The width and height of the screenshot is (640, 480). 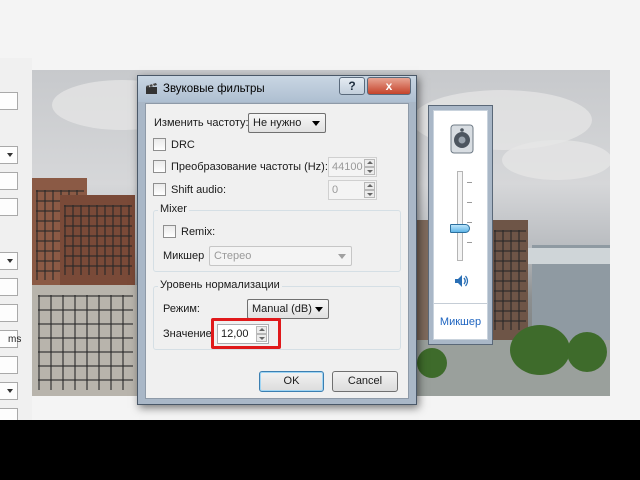 I want to click on host-button, so click(x=9, y=101).